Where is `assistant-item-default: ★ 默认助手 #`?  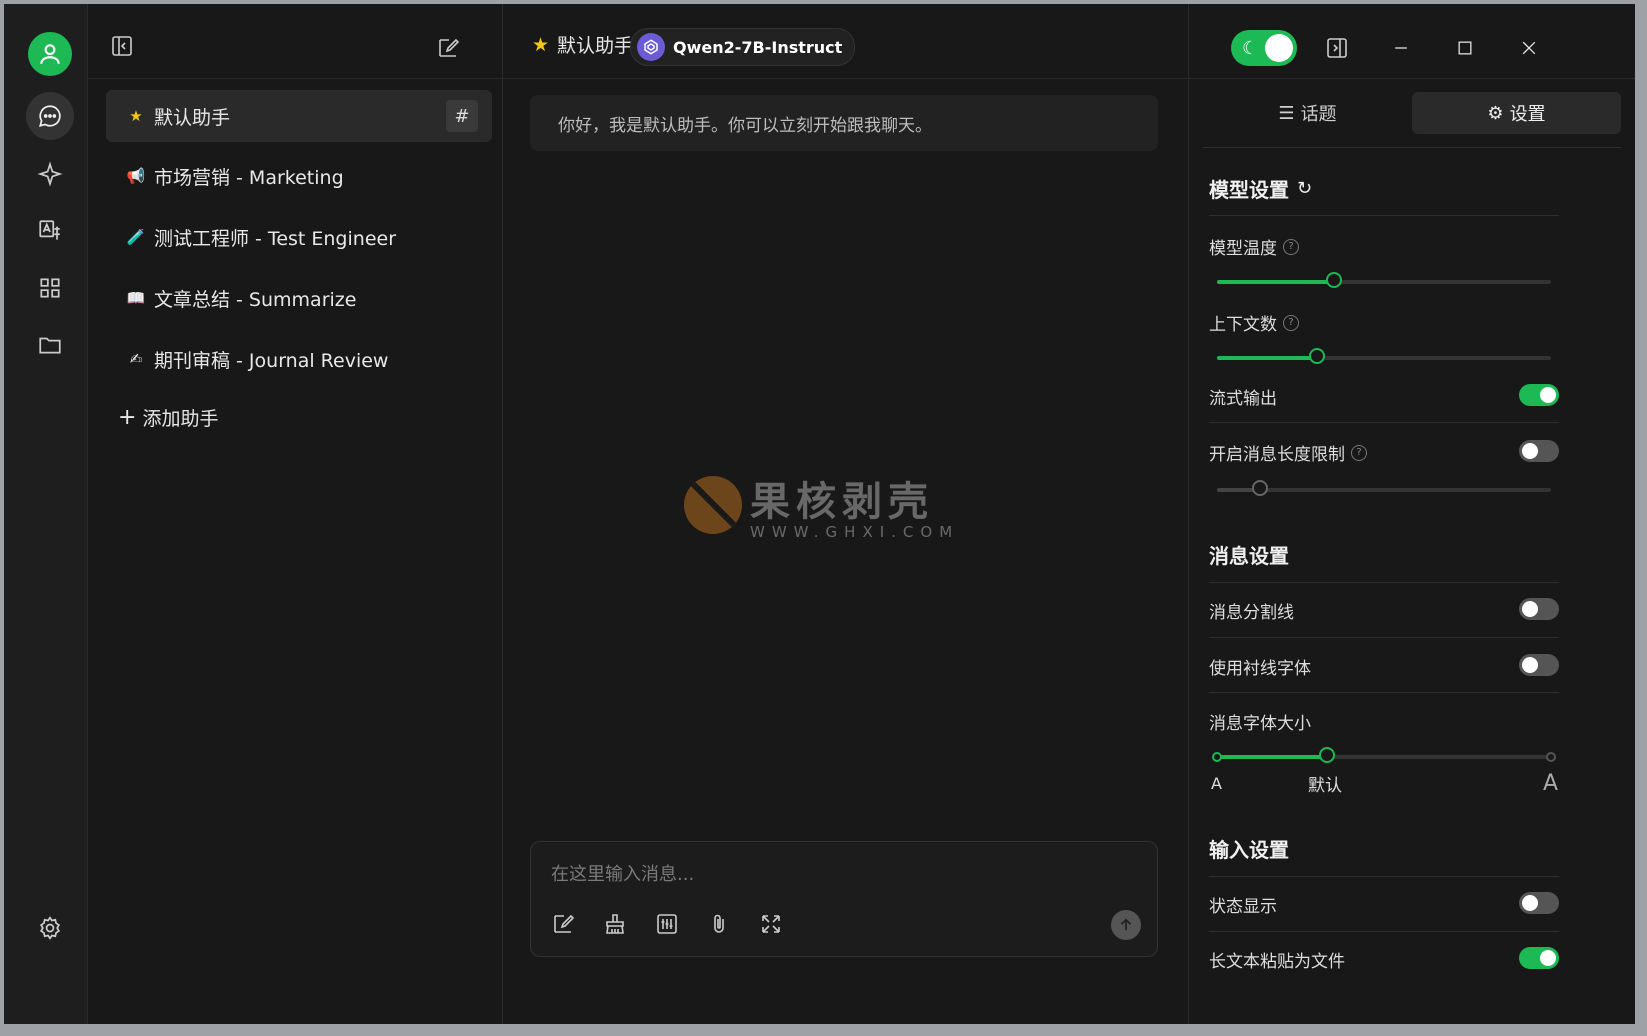 assistant-item-default: ★ 默认助手 # is located at coordinates (299, 116).